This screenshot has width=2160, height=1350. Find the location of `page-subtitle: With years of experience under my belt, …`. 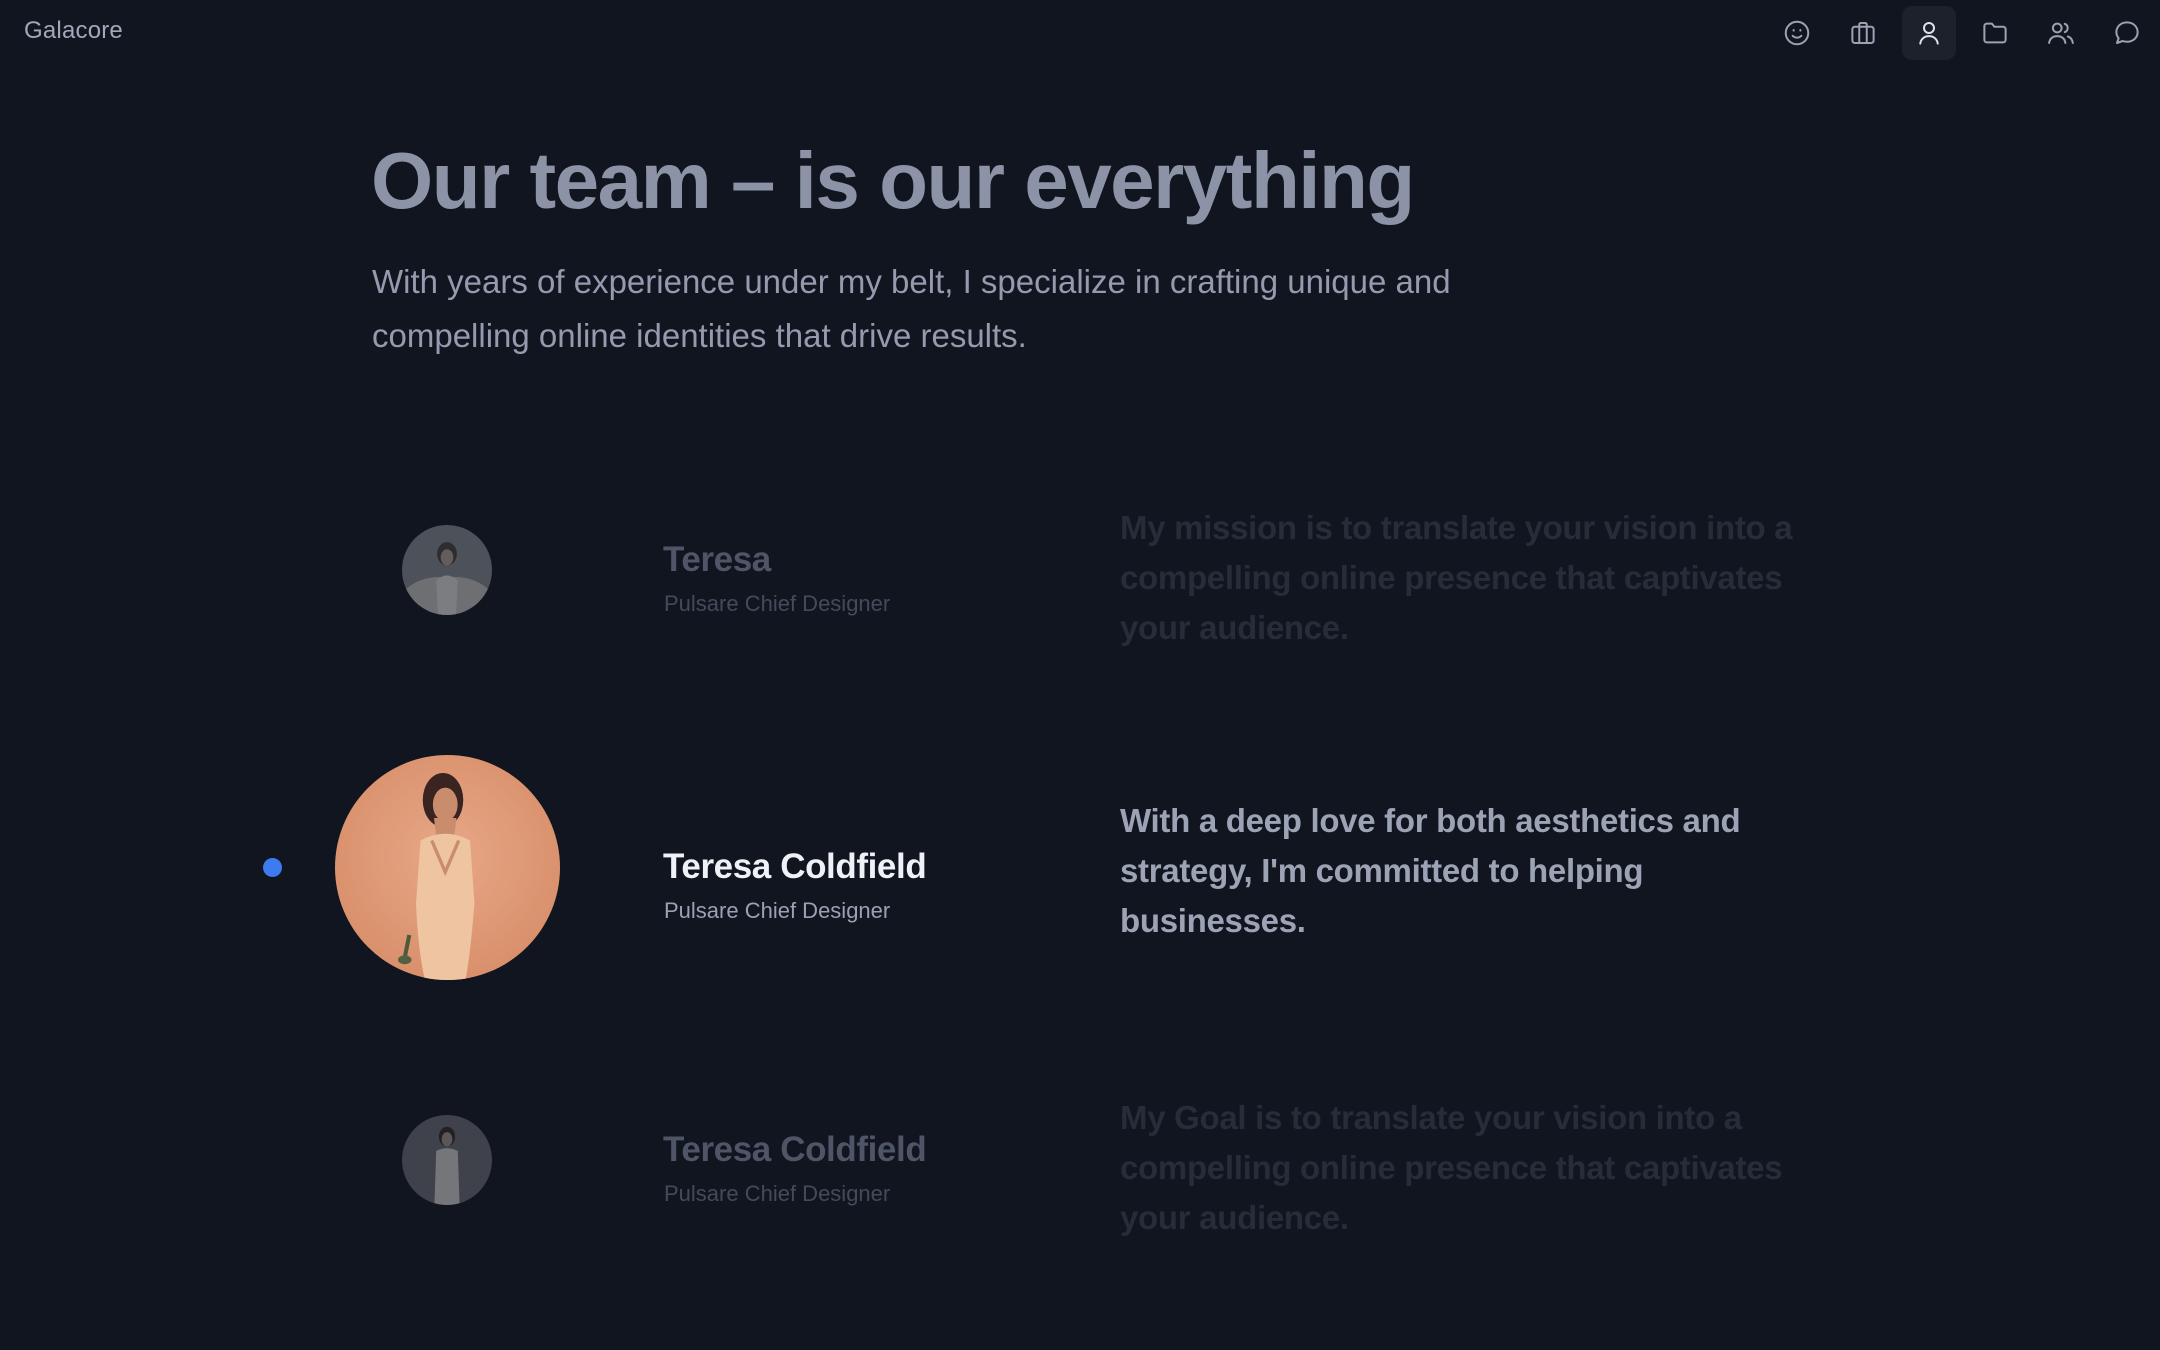

page-subtitle: With years of experience under my belt, … is located at coordinates (911, 308).